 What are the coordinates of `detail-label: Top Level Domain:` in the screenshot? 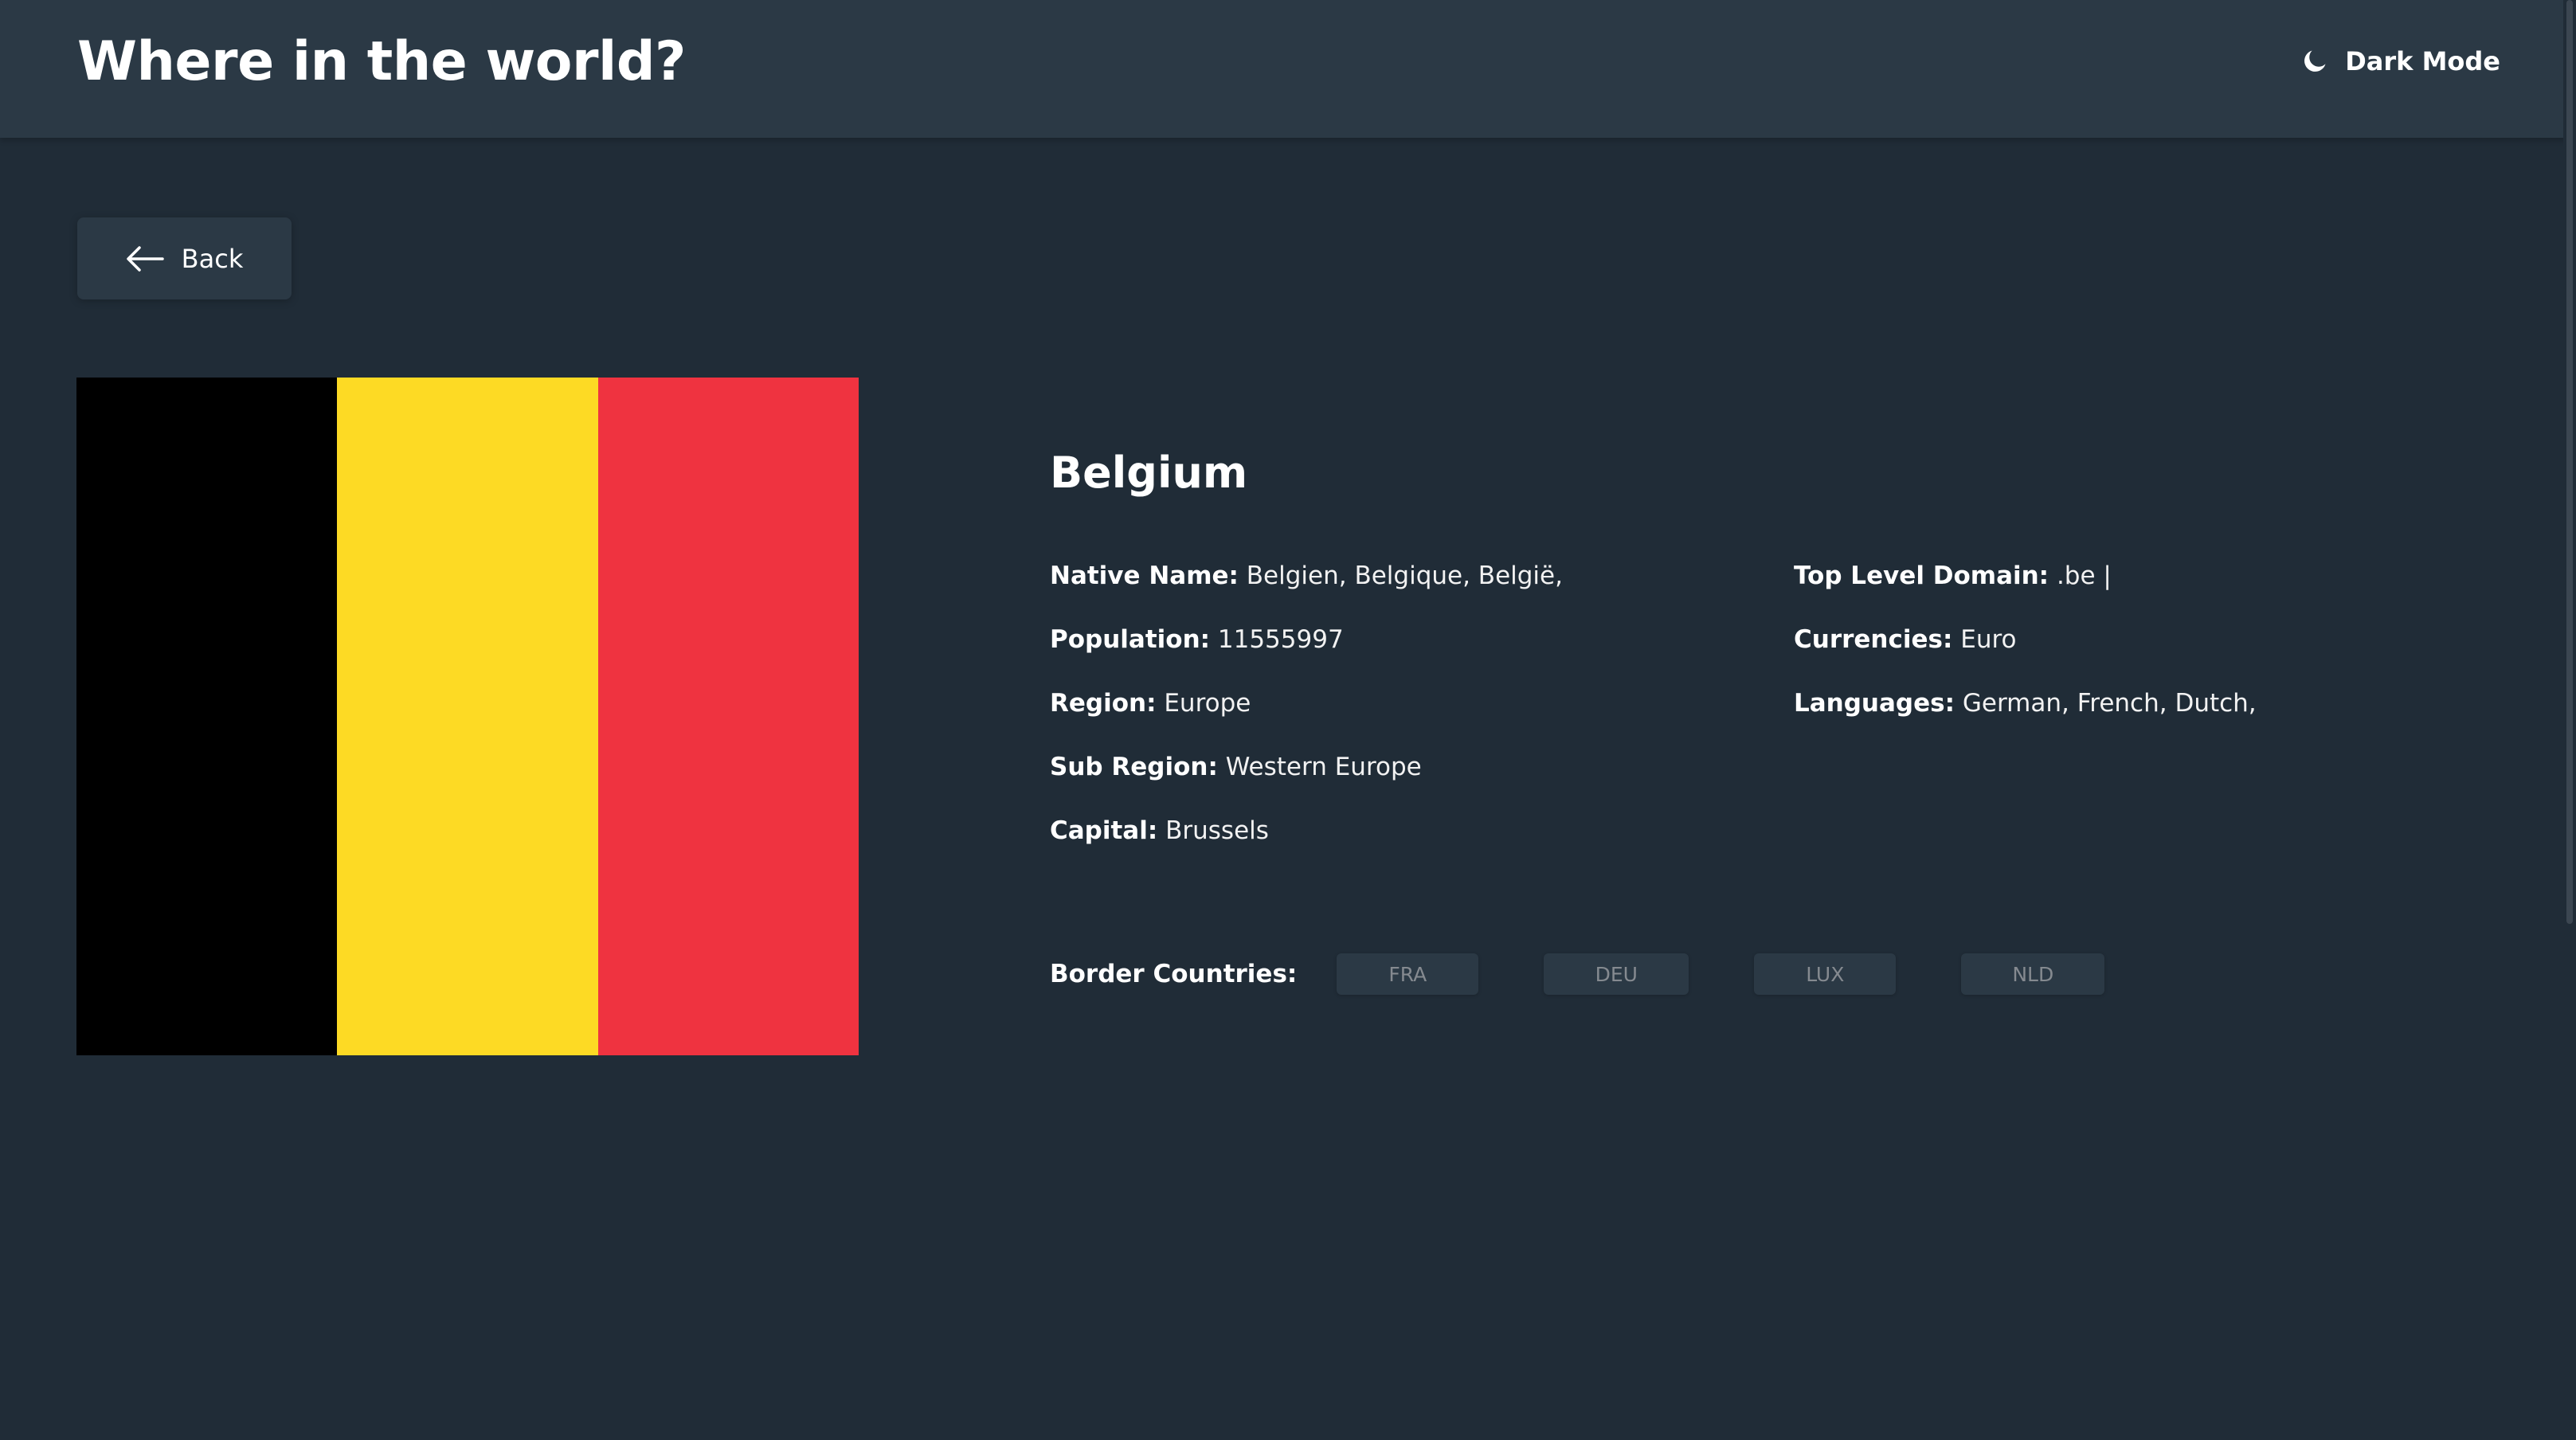 It's located at (1921, 576).